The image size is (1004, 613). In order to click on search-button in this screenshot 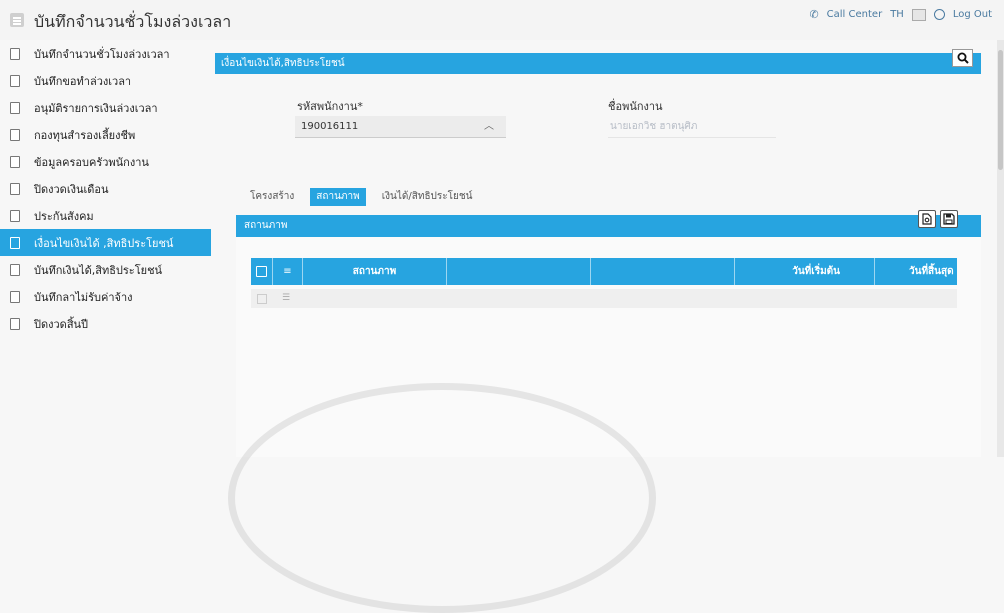, I will do `click(962, 58)`.